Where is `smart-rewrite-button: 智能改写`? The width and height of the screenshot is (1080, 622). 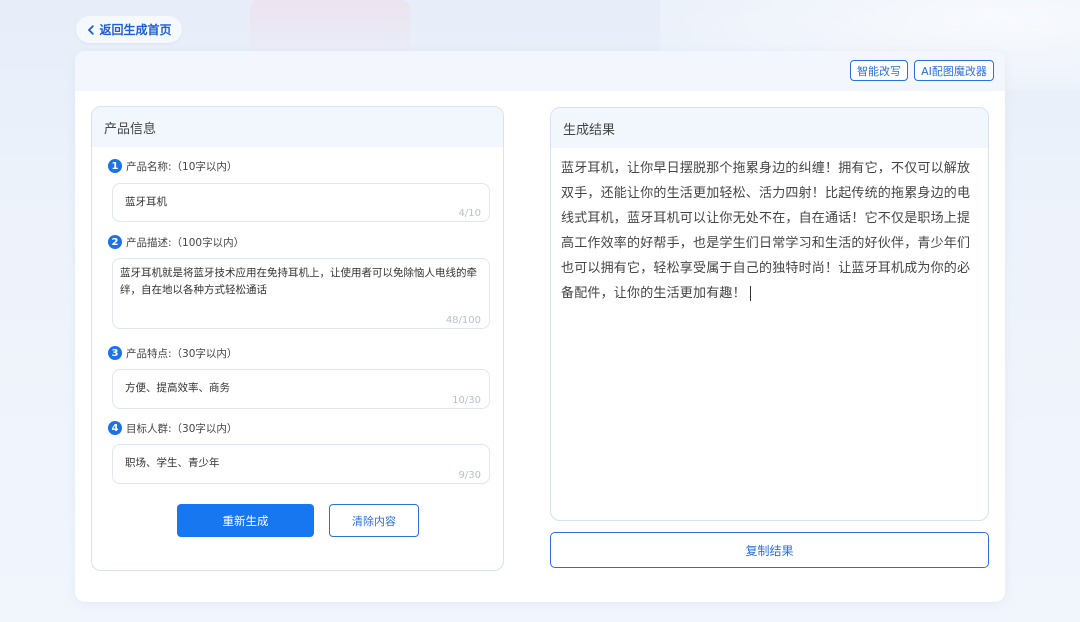
smart-rewrite-button: 智能改写 is located at coordinates (879, 70).